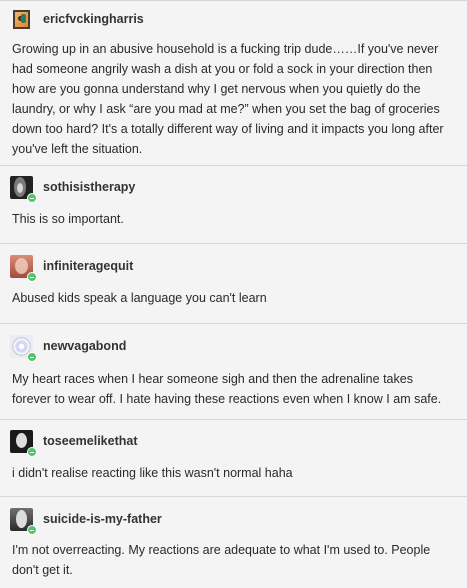 The image size is (467, 588). Describe the element at coordinates (68, 219) in the screenshot. I see `post-text: This is so important.` at that location.